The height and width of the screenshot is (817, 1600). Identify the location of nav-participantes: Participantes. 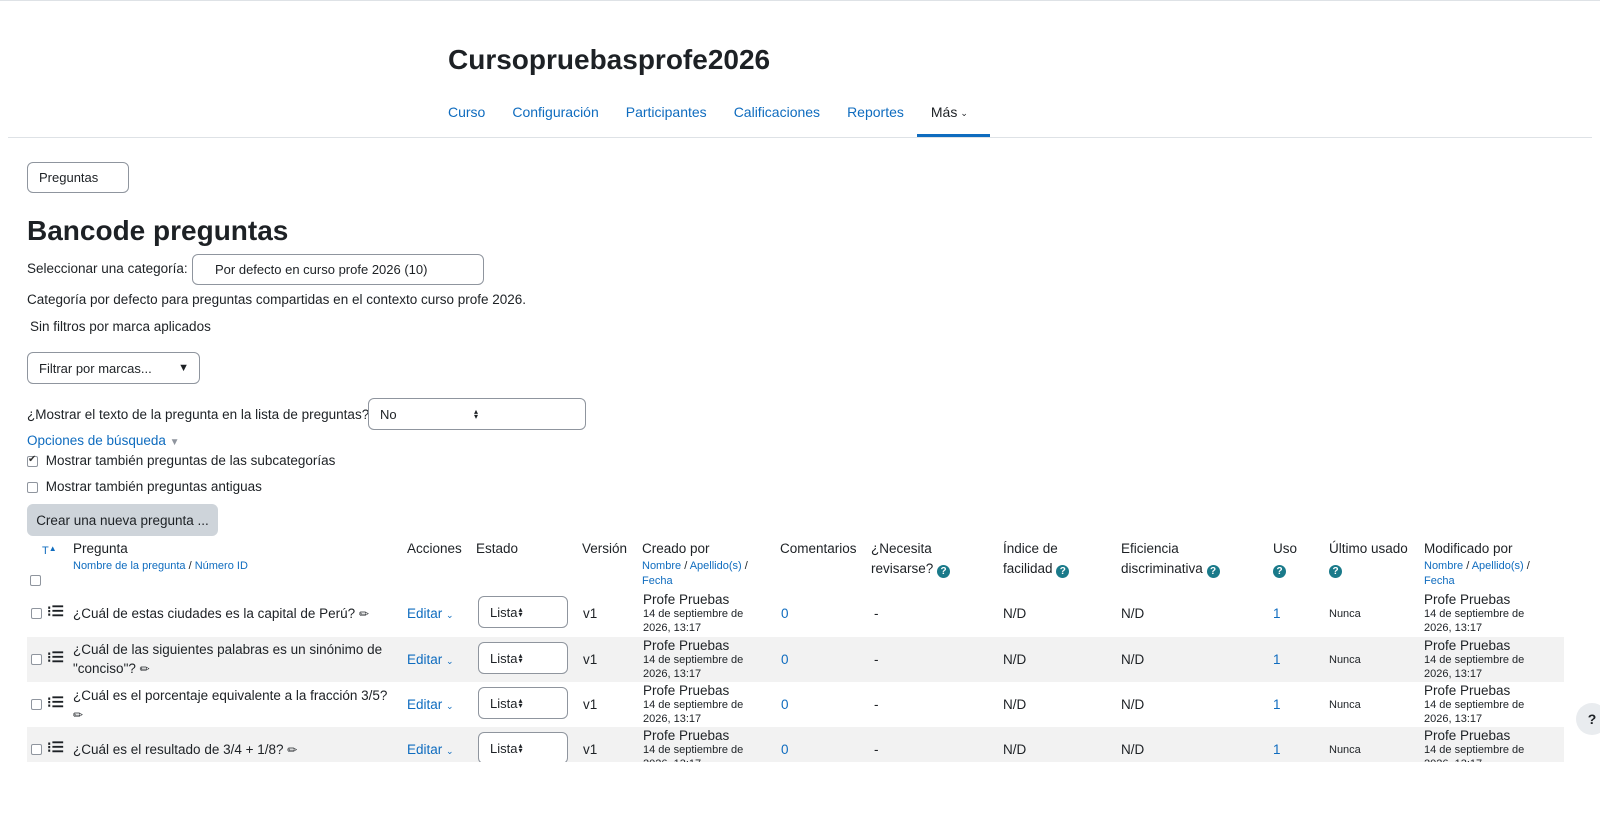
(666, 121).